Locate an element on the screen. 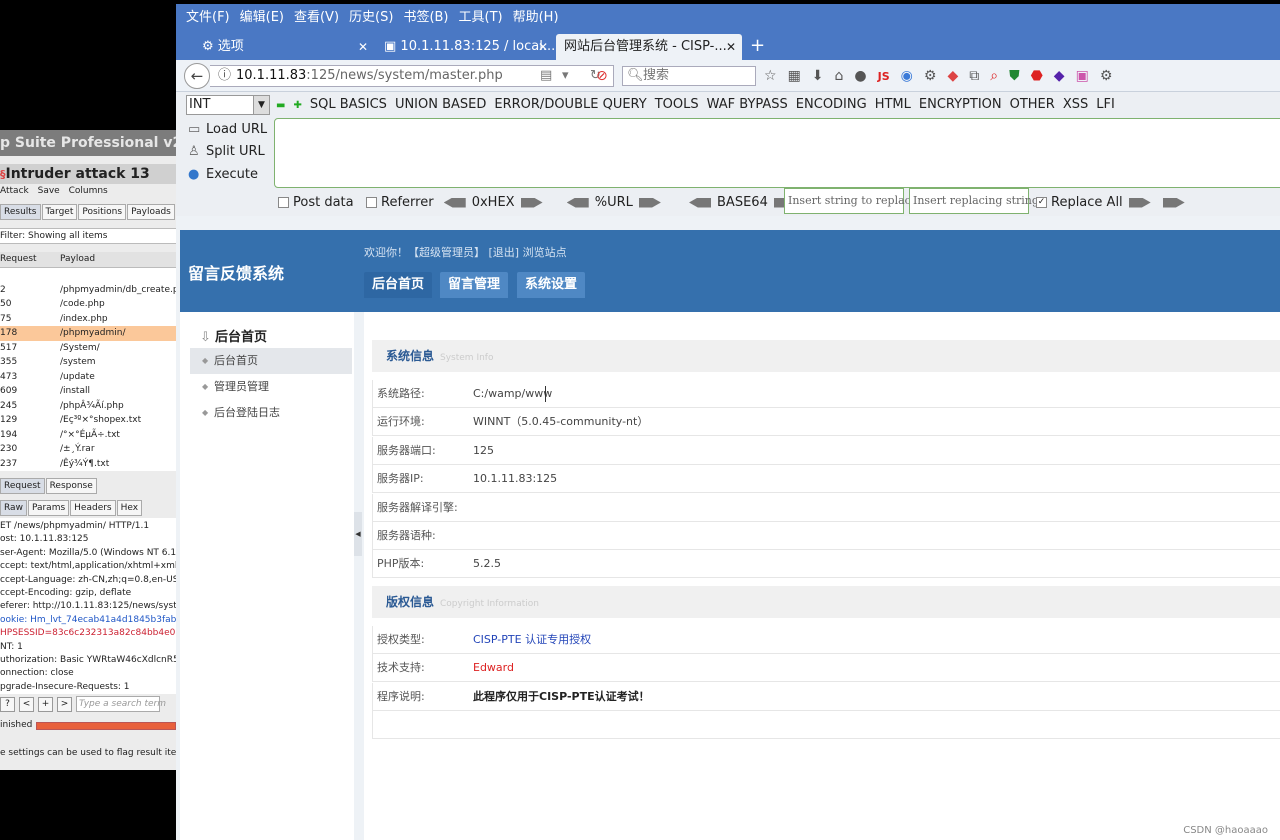  welcome-text: 欢迎你！【超级管理员】 [退出] 浏览站点 is located at coordinates (465, 252).